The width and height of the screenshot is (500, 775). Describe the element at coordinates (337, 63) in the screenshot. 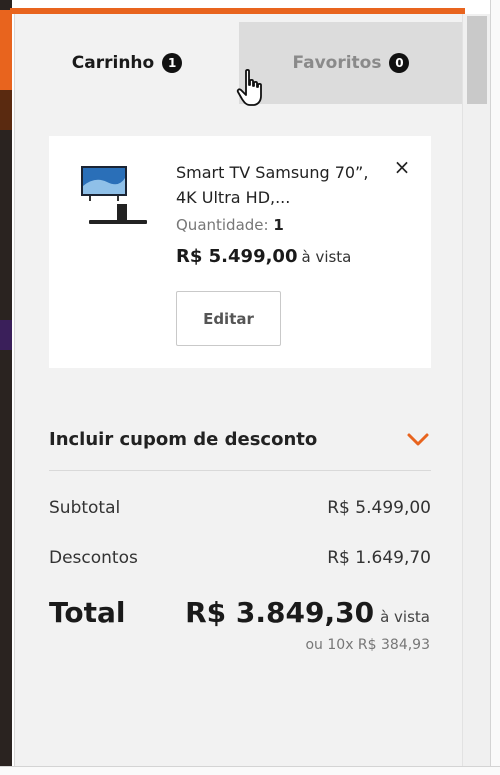

I see `tab-favorites-label: Favoritos` at that location.